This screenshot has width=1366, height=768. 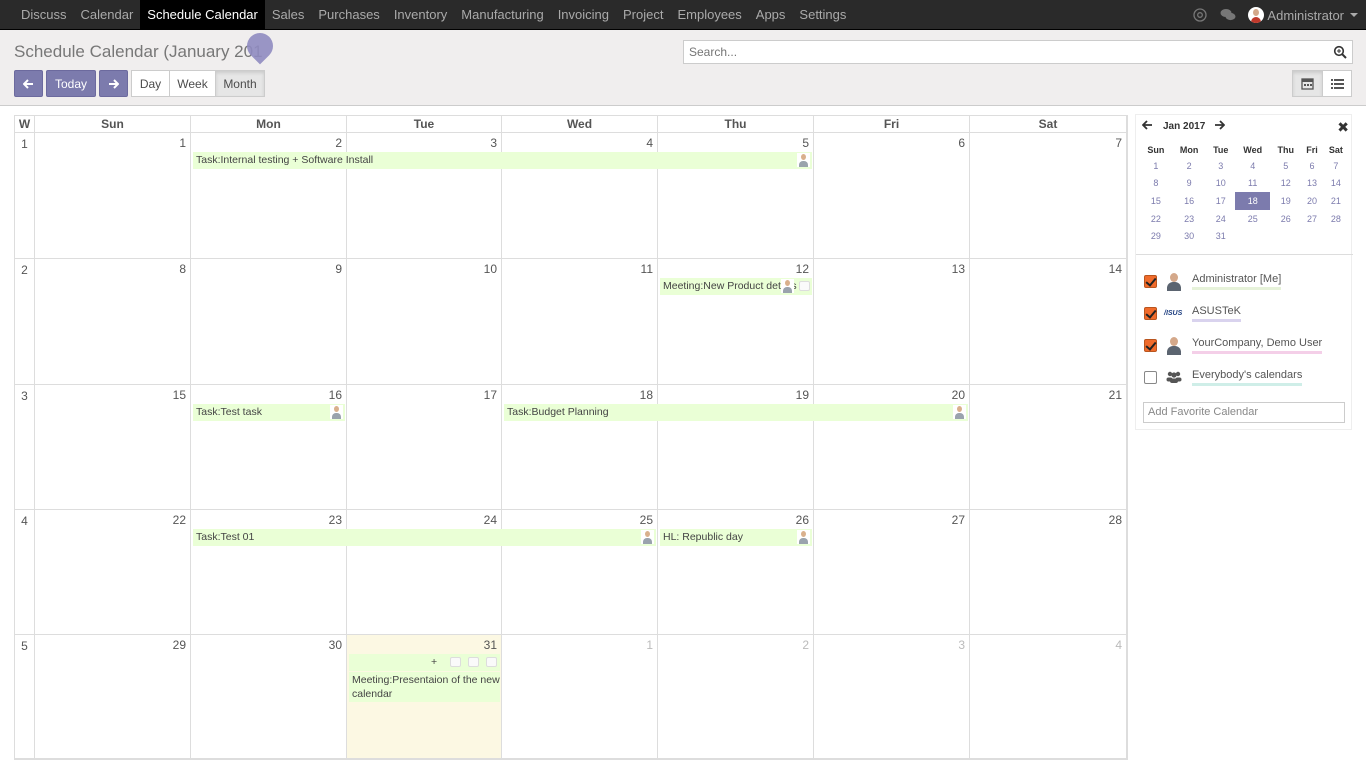 What do you see at coordinates (1048, 572) in the screenshot?
I see `day-cell: 28` at bounding box center [1048, 572].